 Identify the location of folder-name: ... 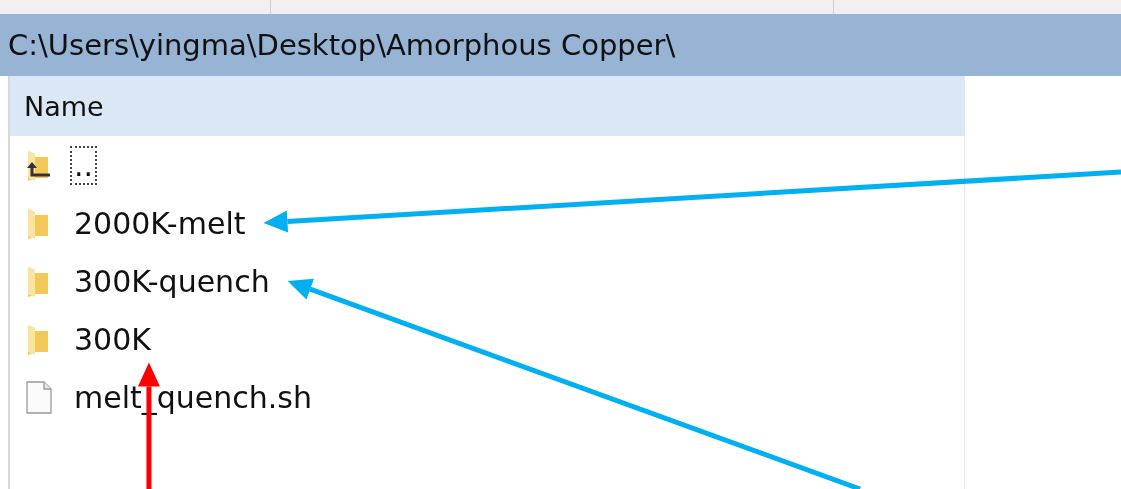
(84, 165).